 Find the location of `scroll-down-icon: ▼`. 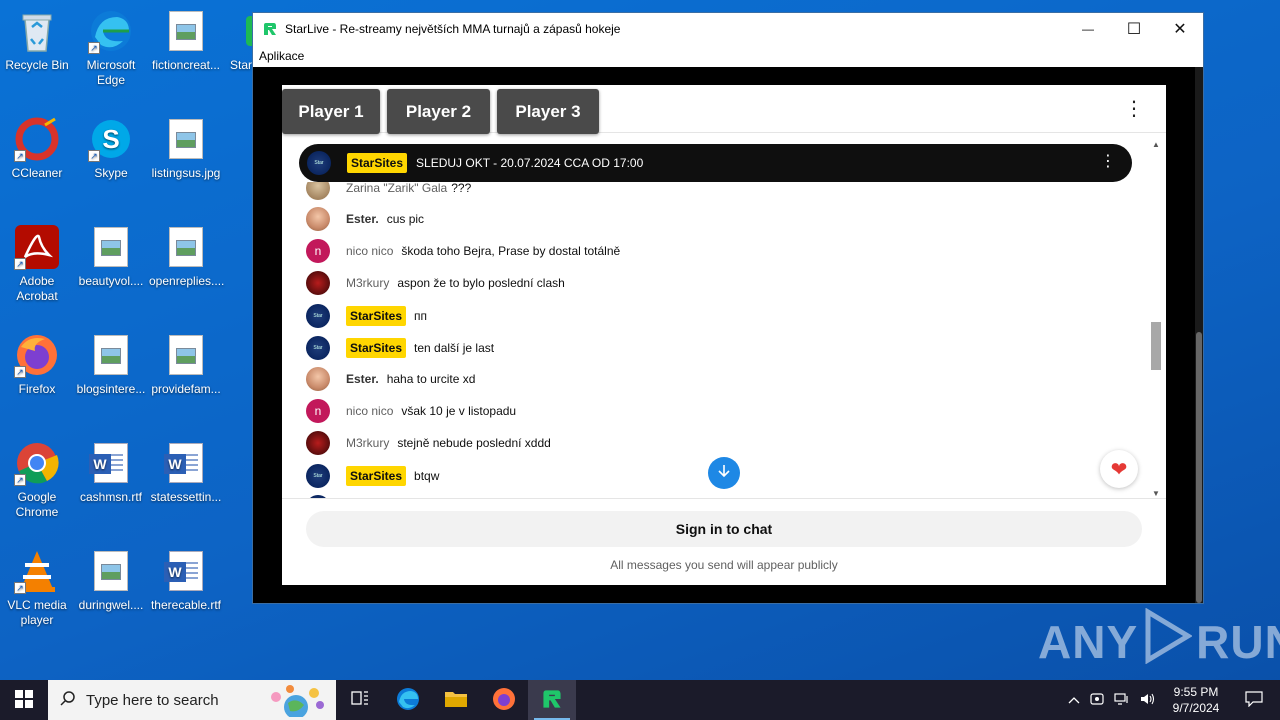

scroll-down-icon: ▼ is located at coordinates (1156, 493).